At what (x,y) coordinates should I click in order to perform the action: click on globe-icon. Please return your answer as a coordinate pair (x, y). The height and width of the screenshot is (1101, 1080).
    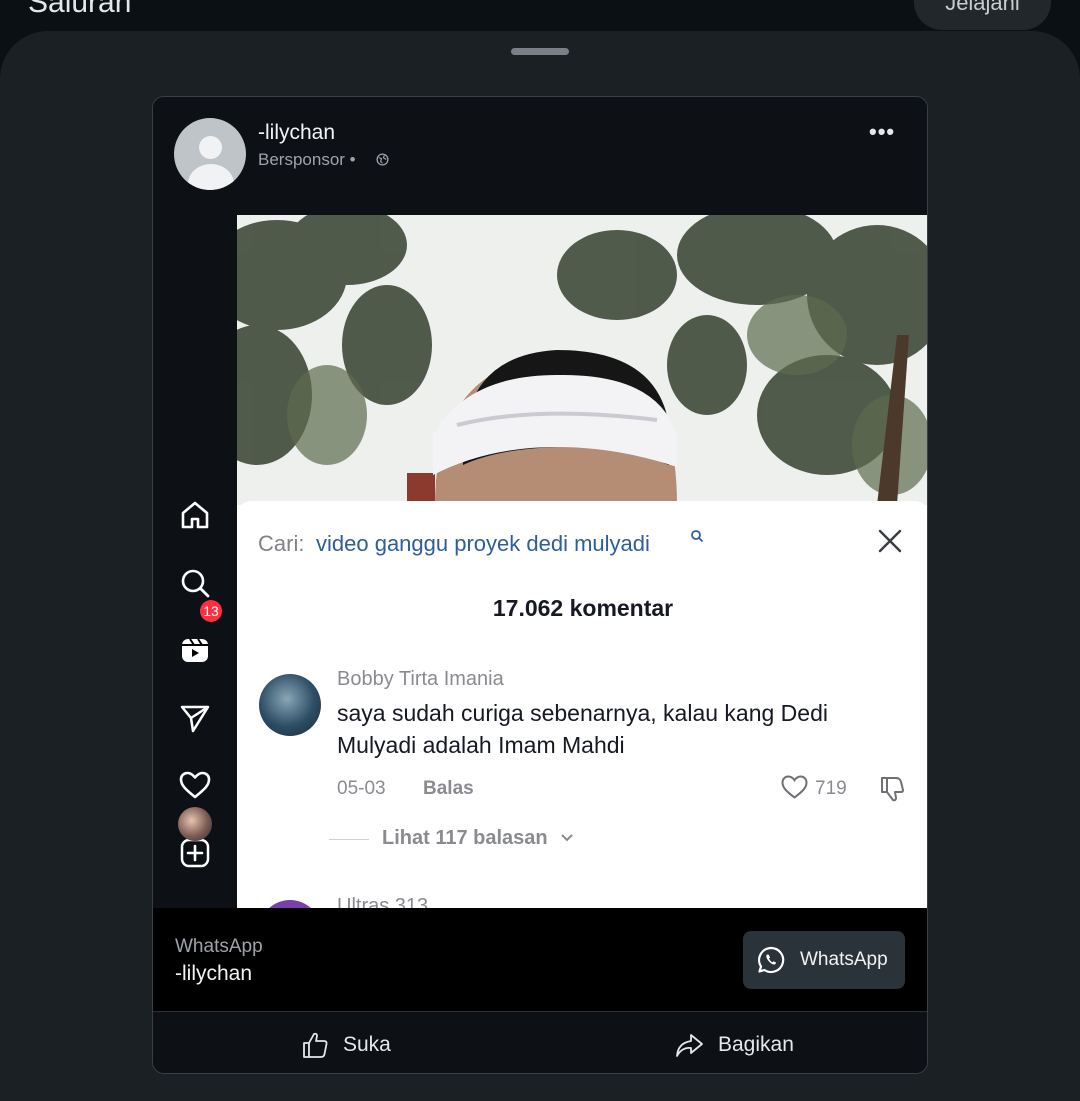
    Looking at the image, I should click on (382, 159).